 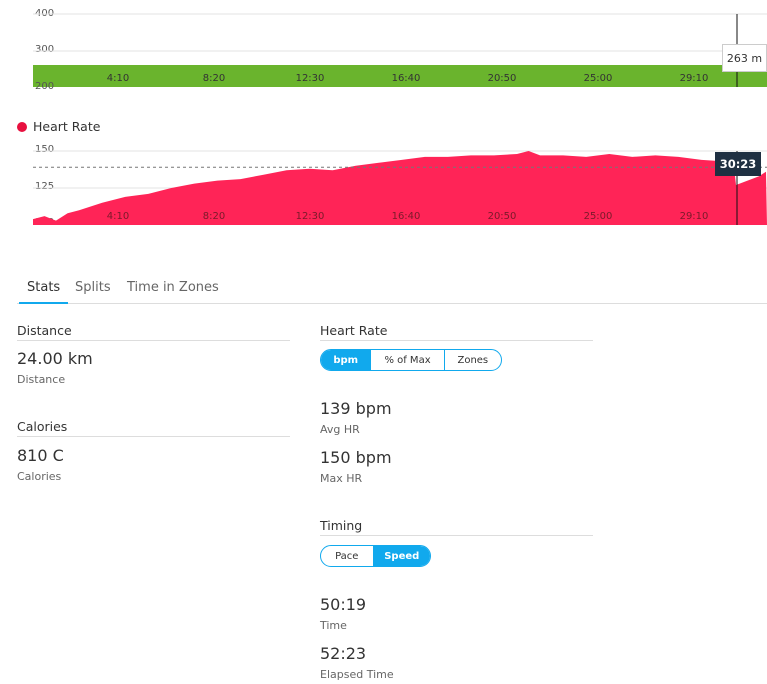 What do you see at coordinates (310, 78) in the screenshot?
I see `elevation-x-tick: 12:30` at bounding box center [310, 78].